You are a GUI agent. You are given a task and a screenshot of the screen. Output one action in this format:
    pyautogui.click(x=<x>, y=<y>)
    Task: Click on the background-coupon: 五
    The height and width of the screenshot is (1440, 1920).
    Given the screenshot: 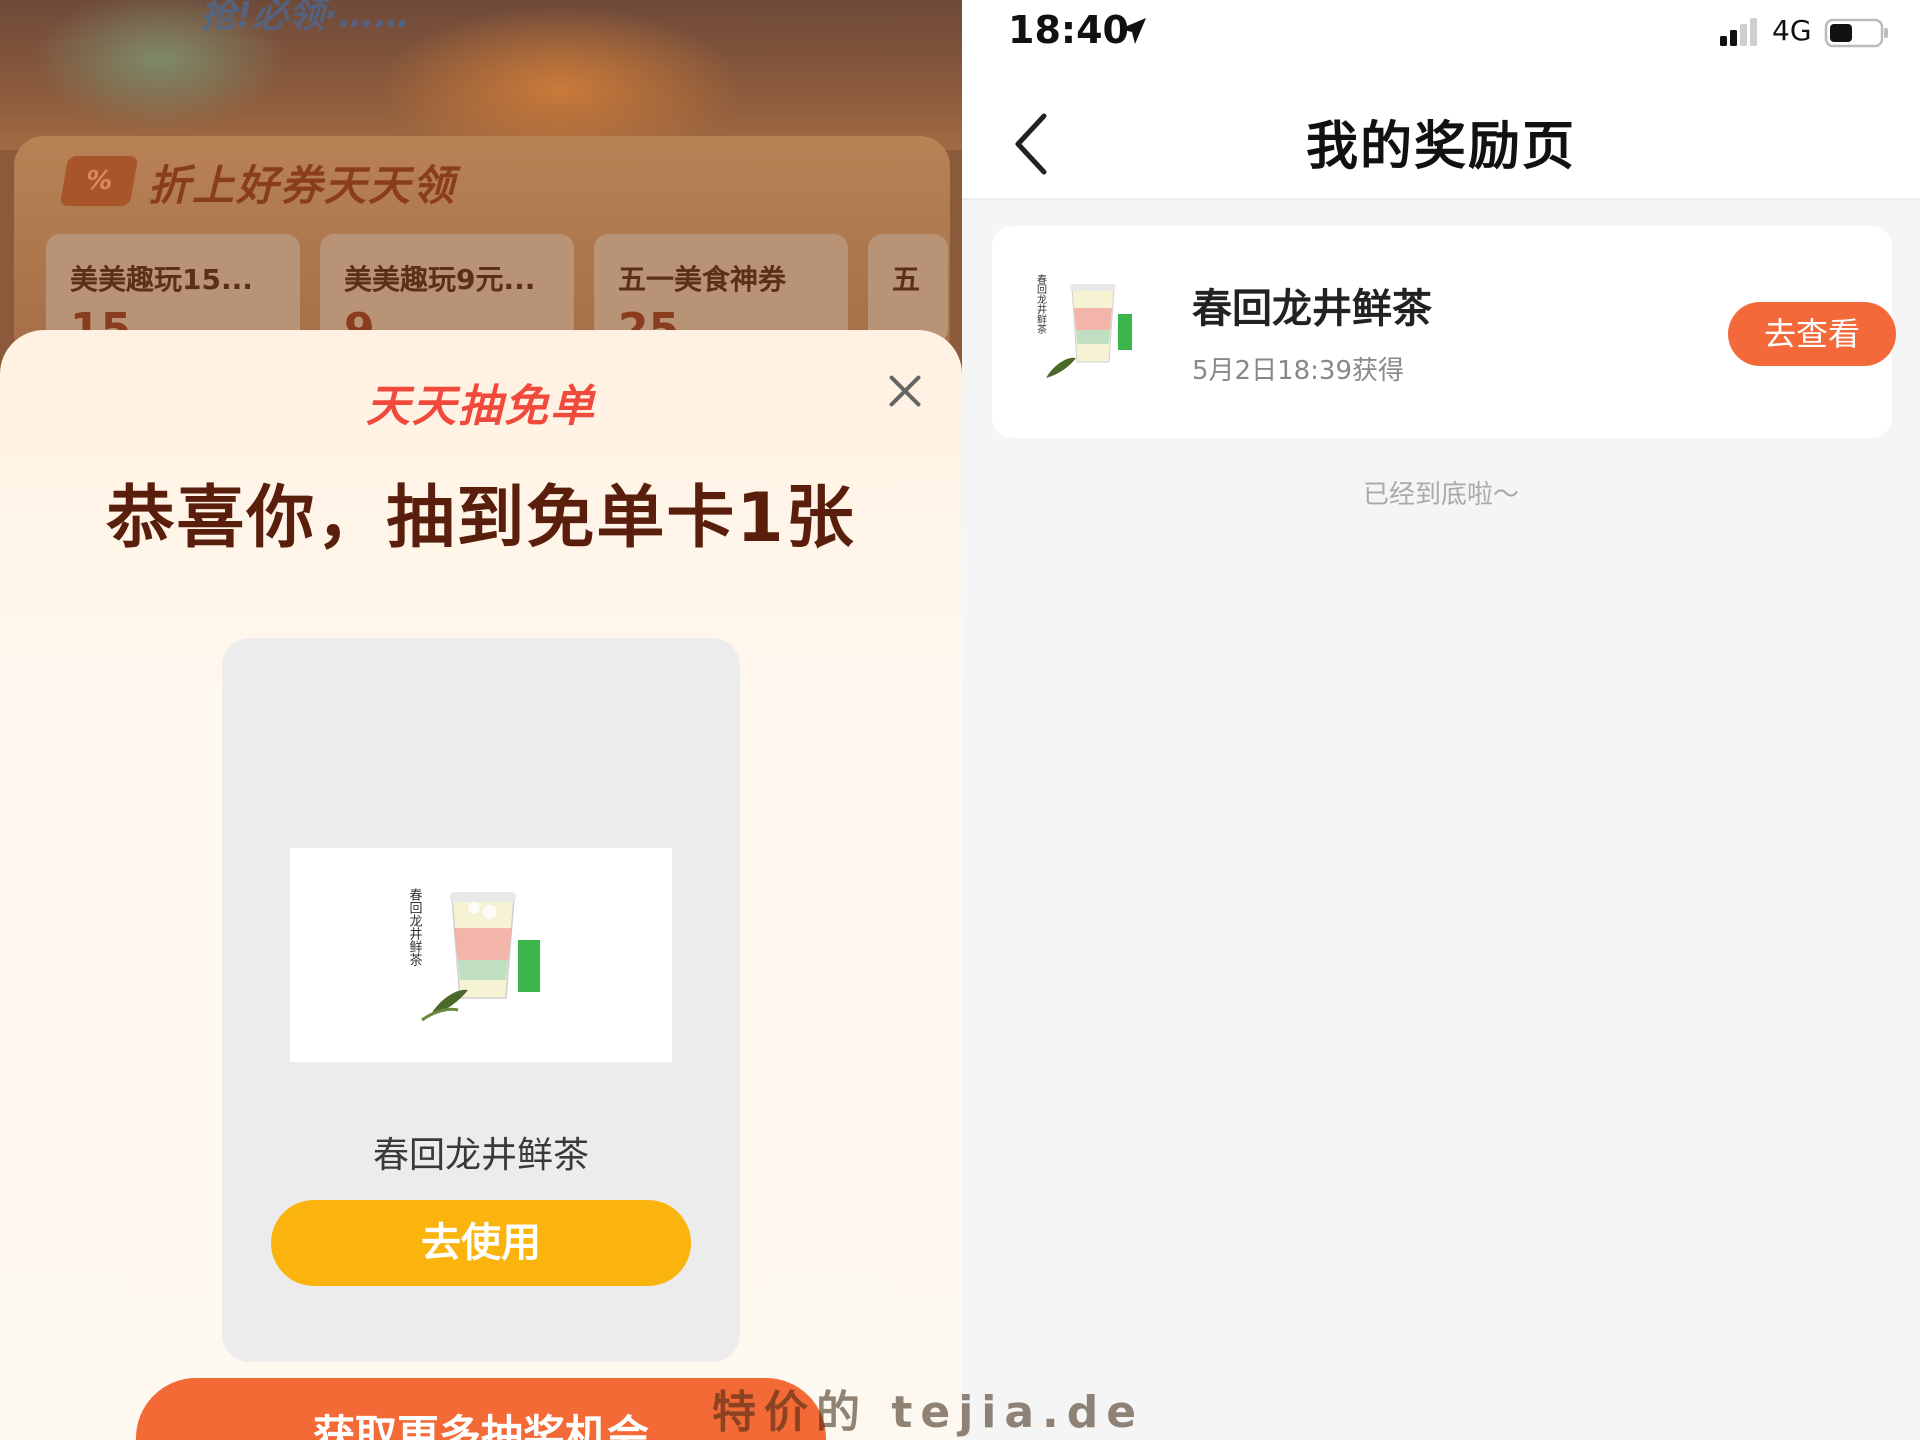 What is the action you would take?
    pyautogui.click(x=908, y=289)
    